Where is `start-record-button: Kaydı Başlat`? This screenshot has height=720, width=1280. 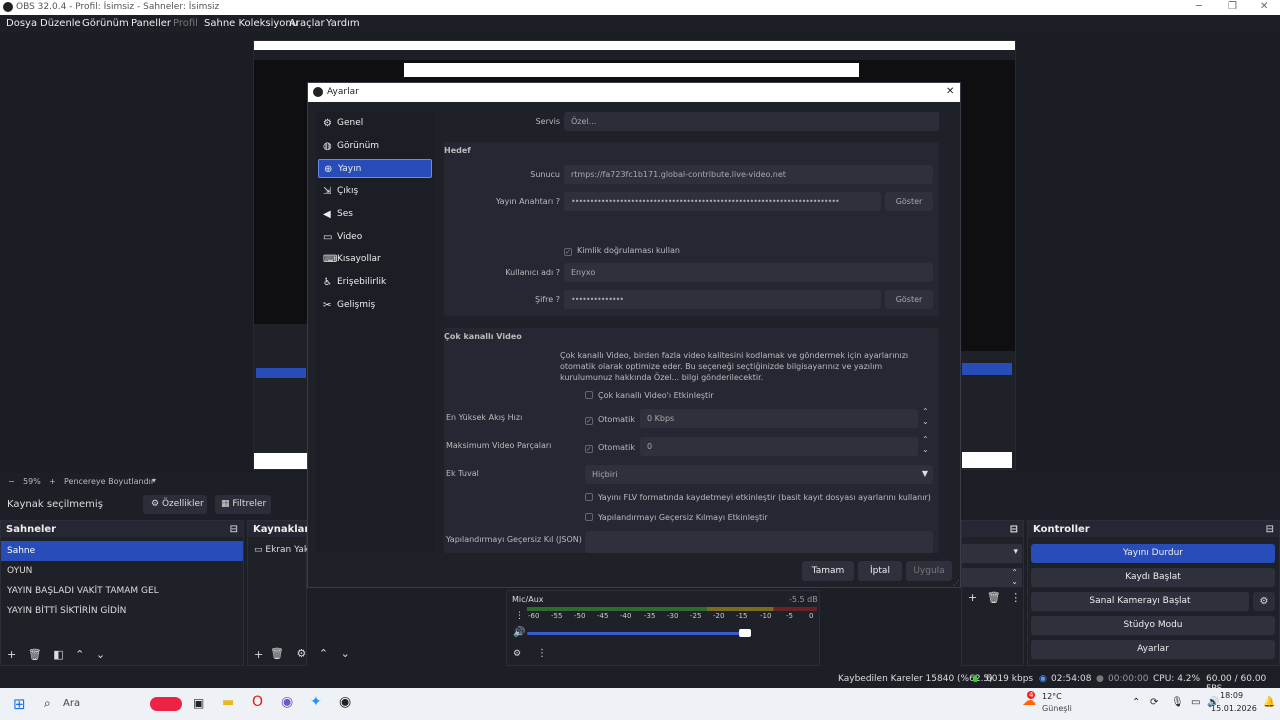
start-record-button: Kaydı Başlat is located at coordinates (1153, 577).